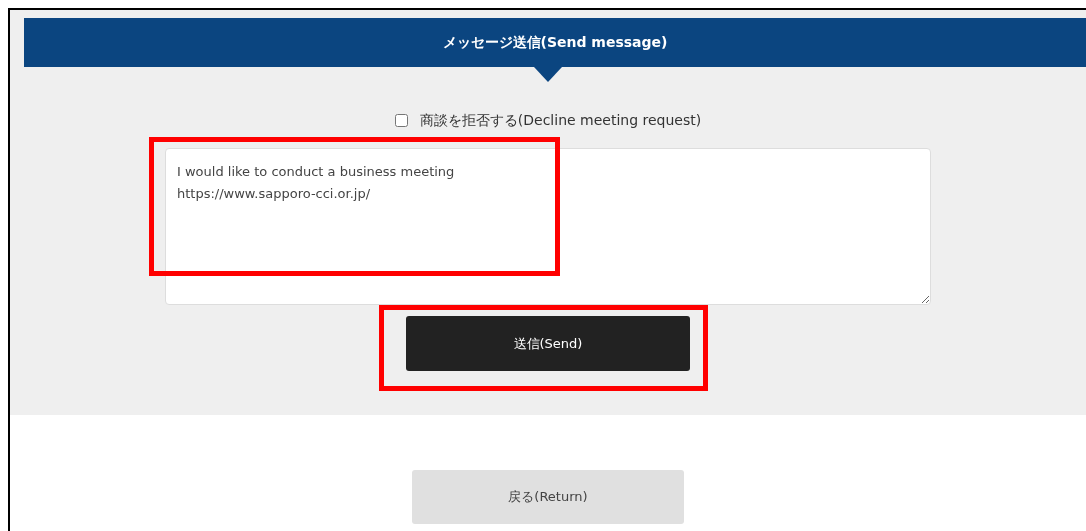  I want to click on return-button: 戻る(Return), so click(548, 497).